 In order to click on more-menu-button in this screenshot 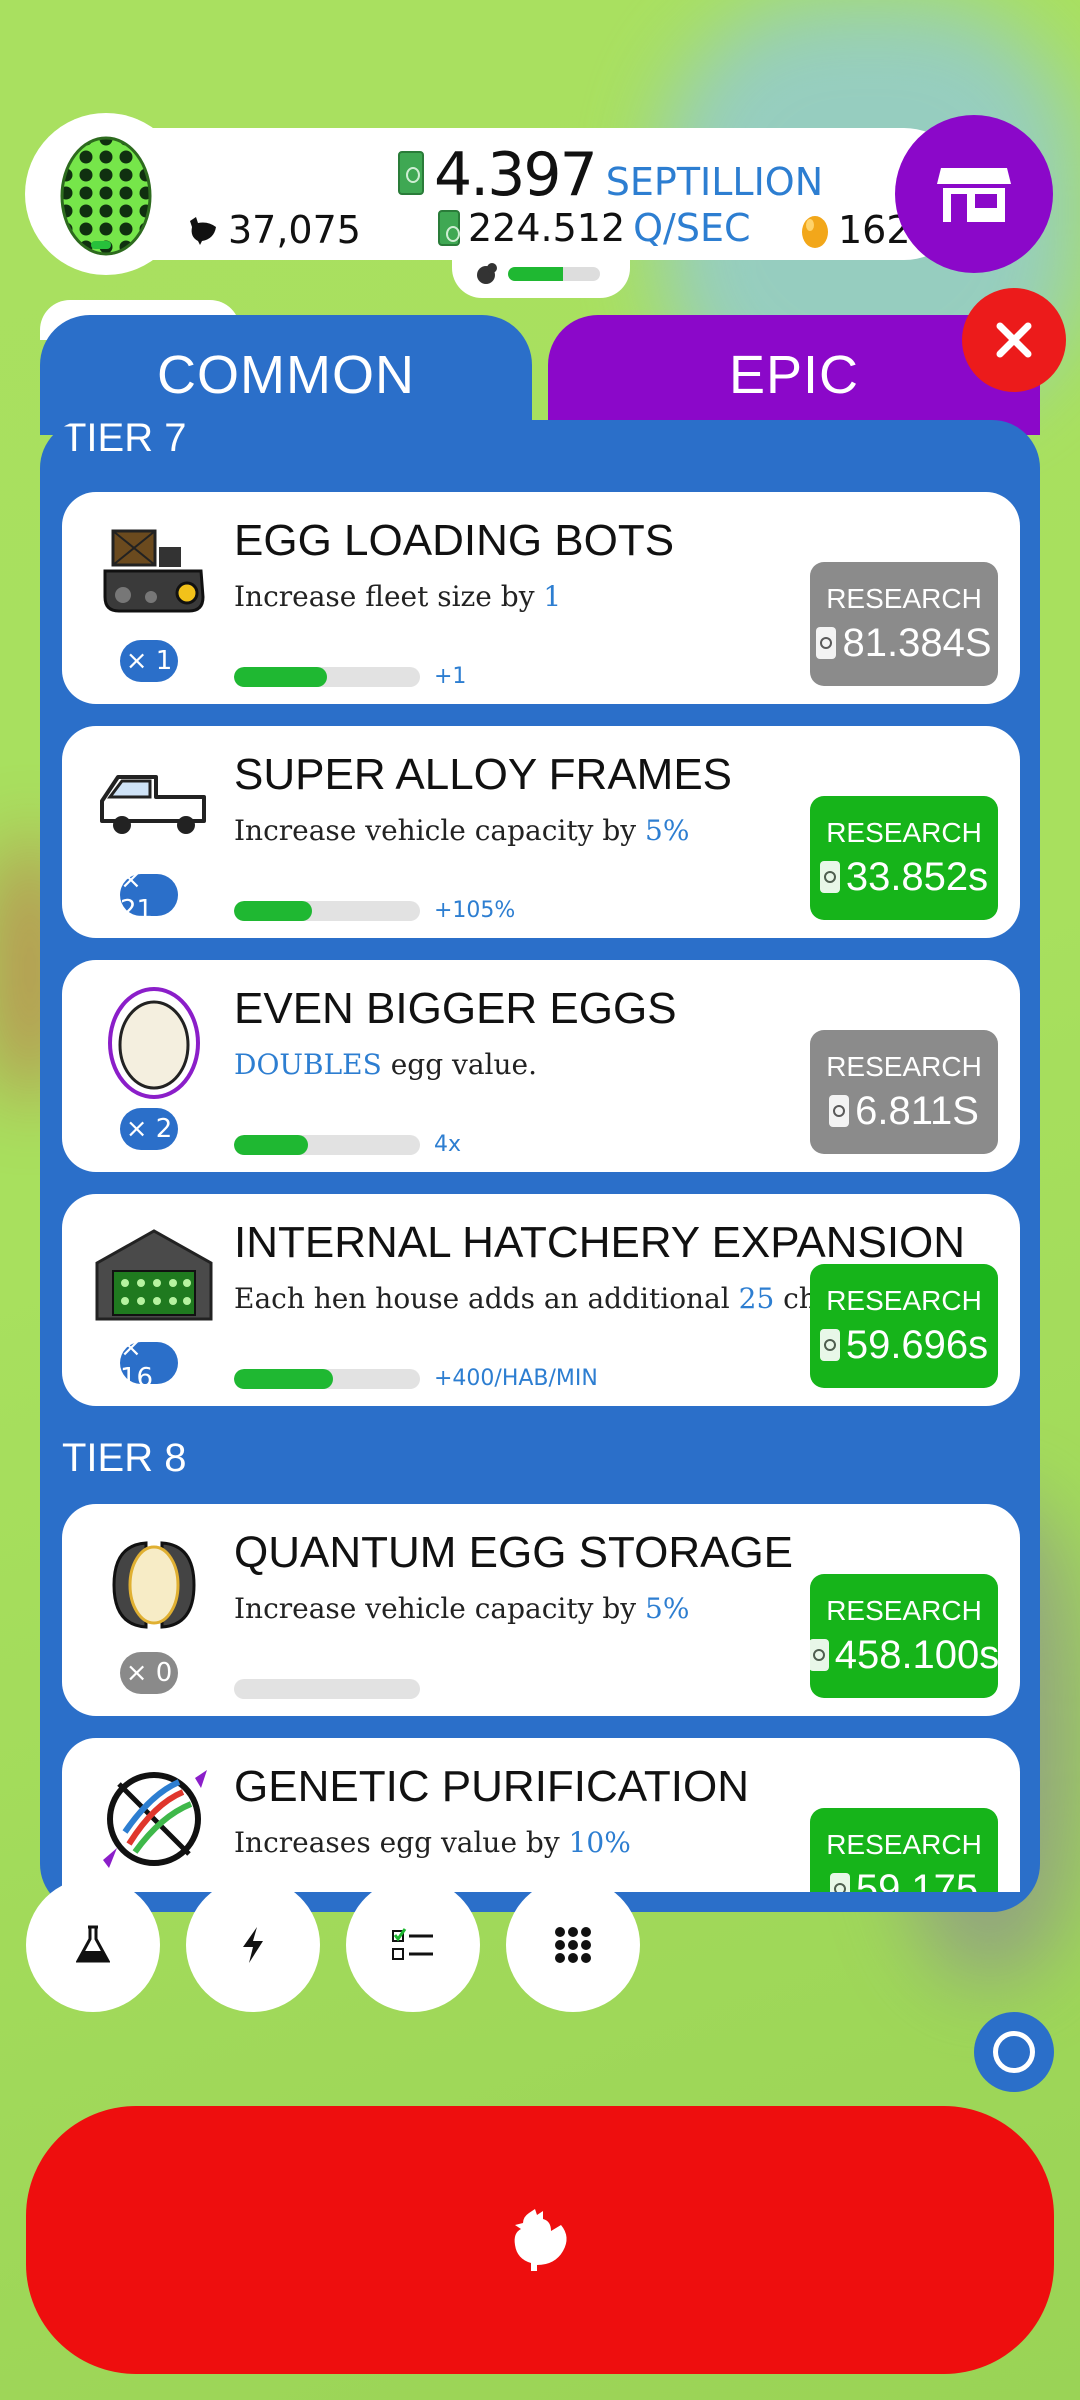, I will do `click(573, 1945)`.